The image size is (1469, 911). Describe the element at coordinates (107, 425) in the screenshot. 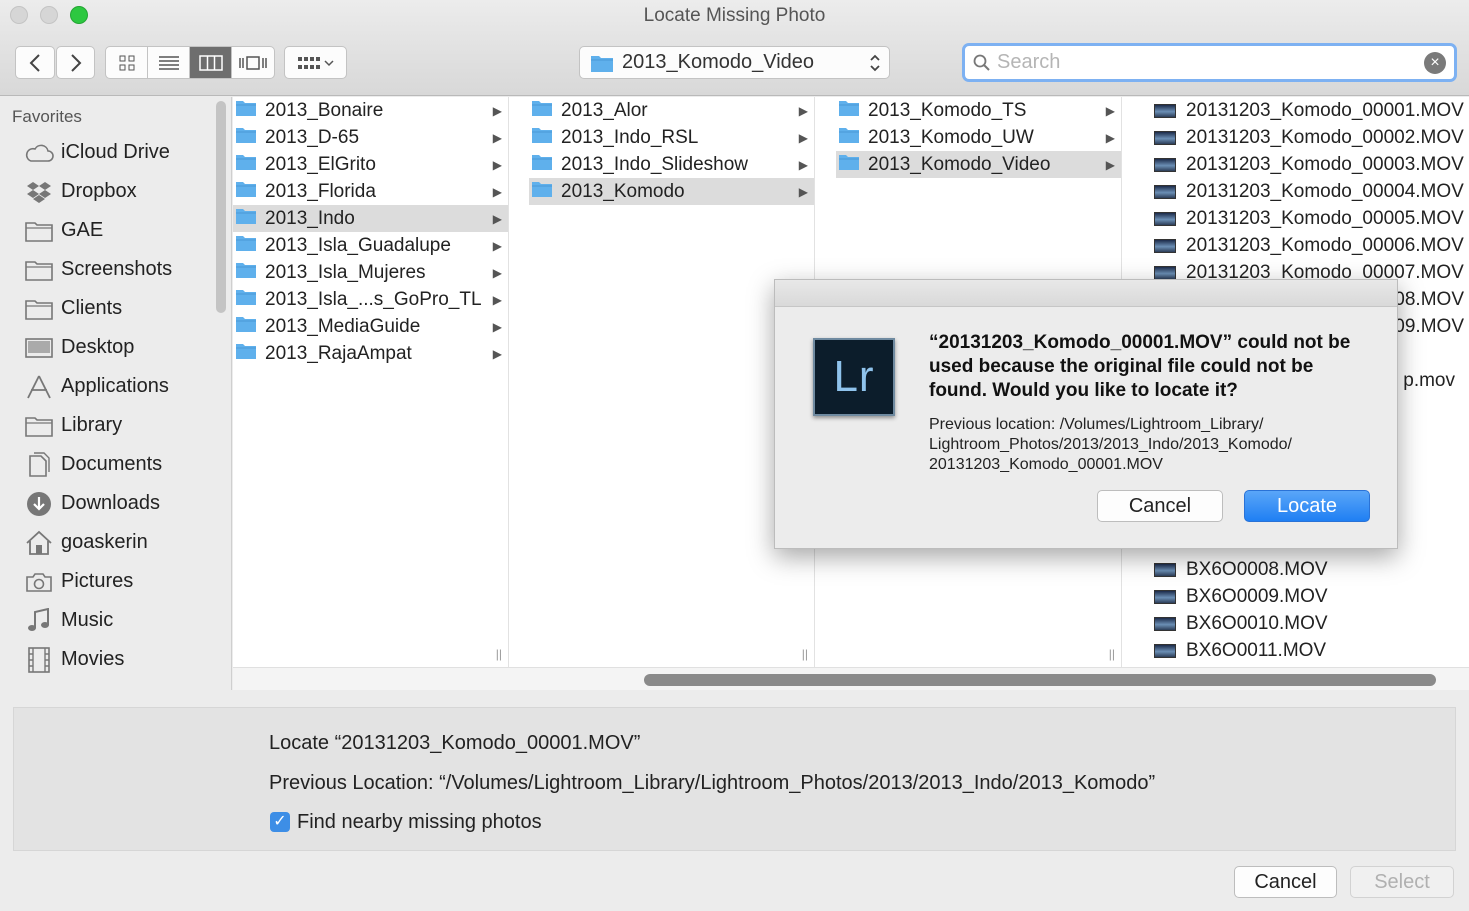

I see `sidebar-item-library: Library` at that location.